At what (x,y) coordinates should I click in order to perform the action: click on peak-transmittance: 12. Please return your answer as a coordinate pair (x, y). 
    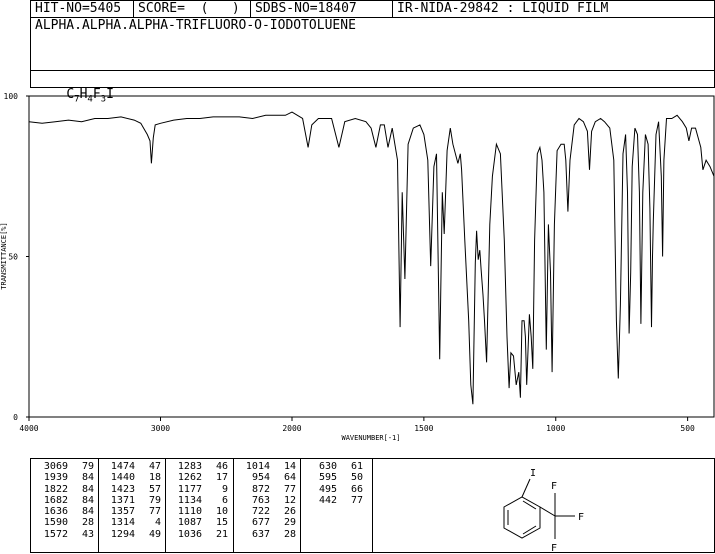
    Looking at the image, I should click on (289, 500).